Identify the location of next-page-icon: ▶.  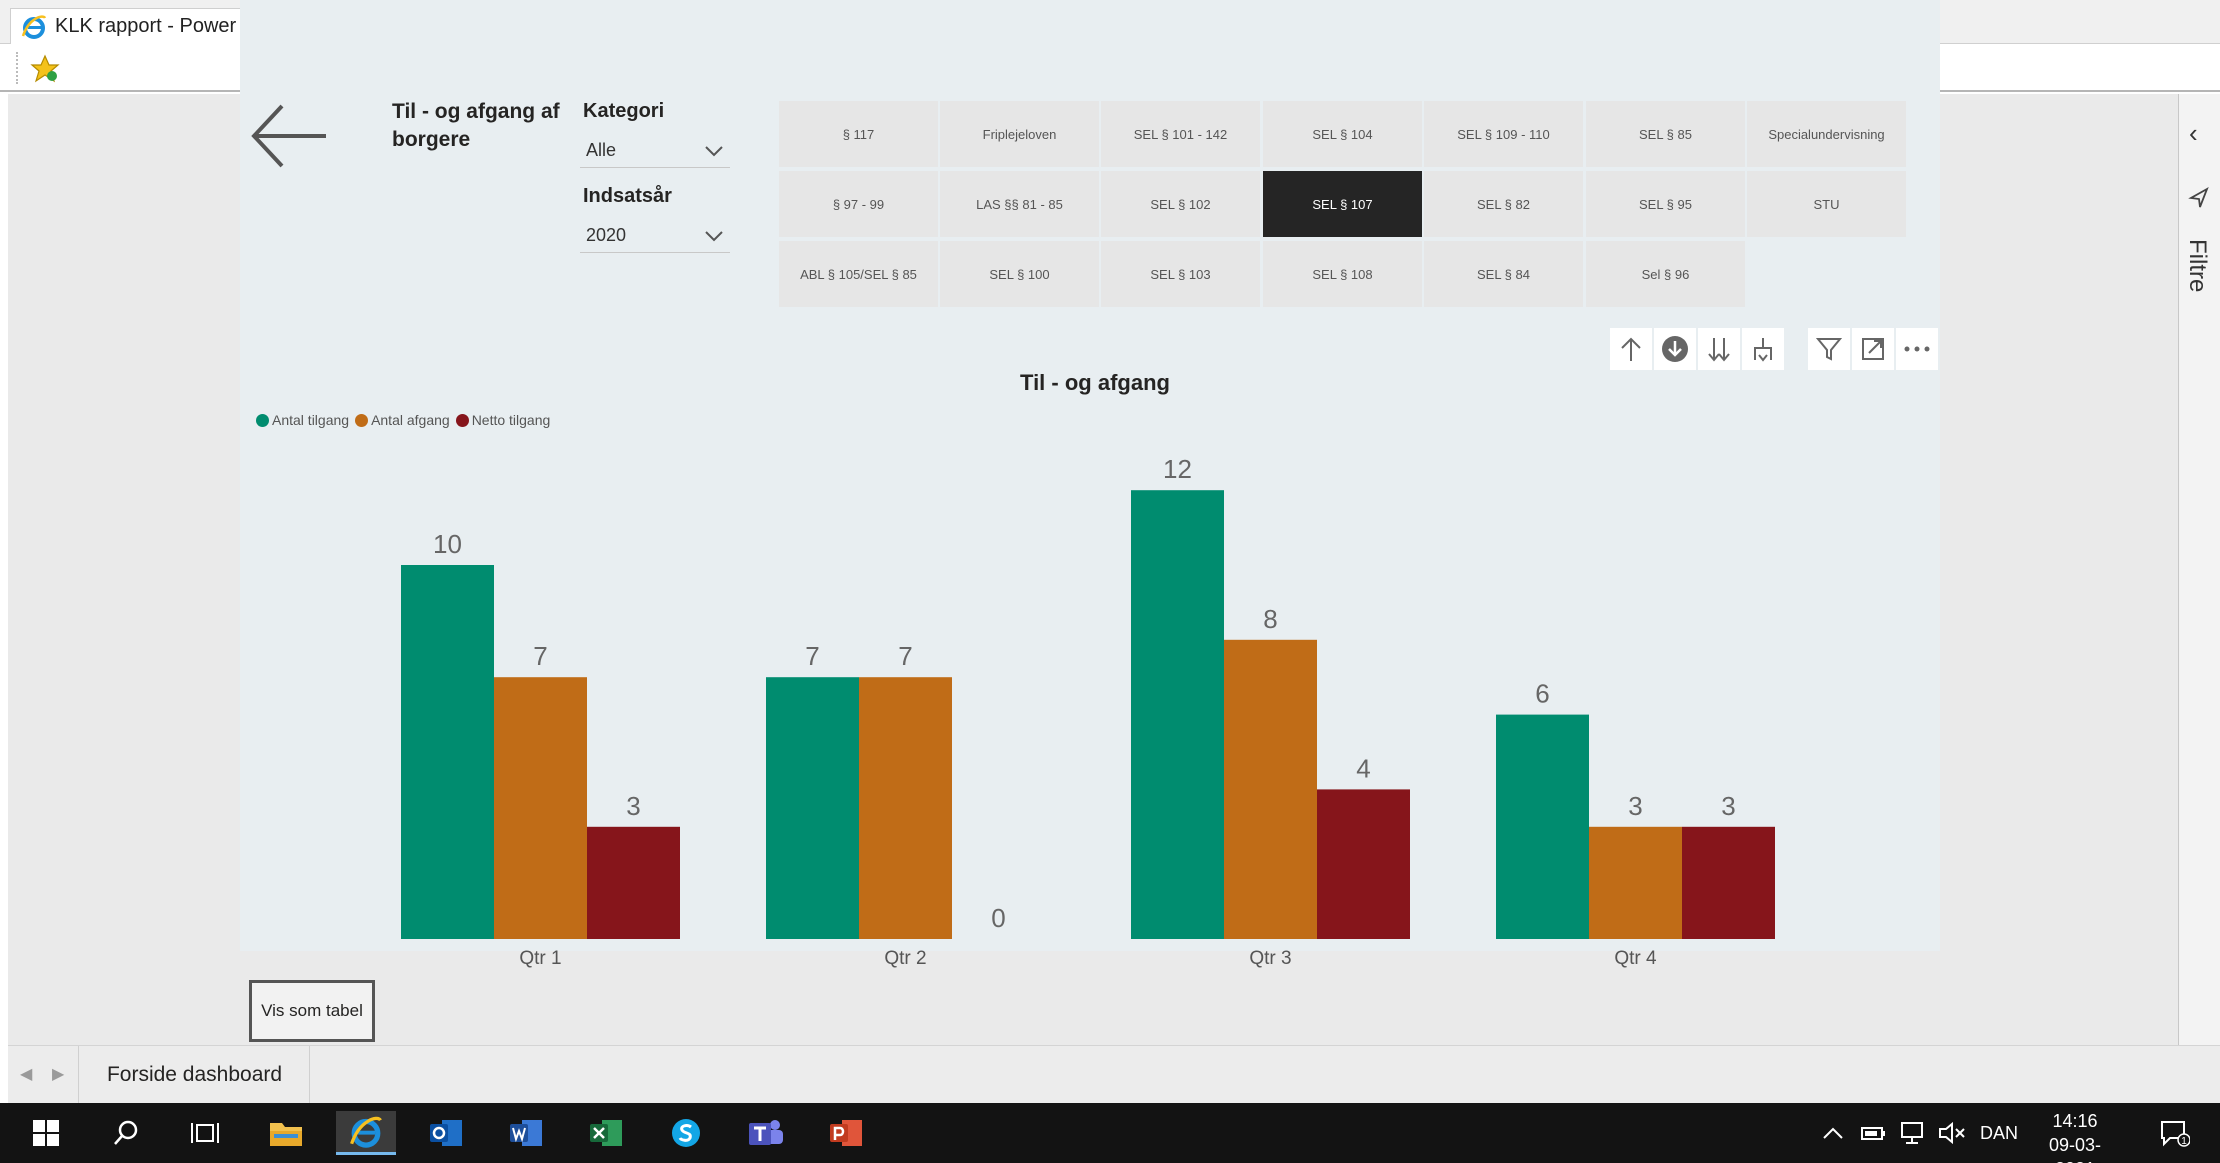
(58, 1074).